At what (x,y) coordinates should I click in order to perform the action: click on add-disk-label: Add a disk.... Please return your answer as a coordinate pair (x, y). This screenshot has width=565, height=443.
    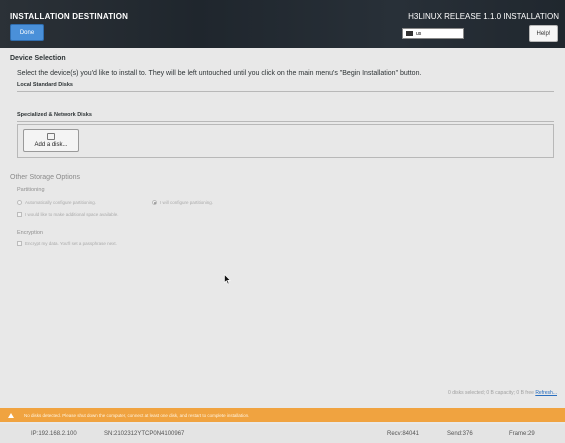
    Looking at the image, I should click on (51, 145).